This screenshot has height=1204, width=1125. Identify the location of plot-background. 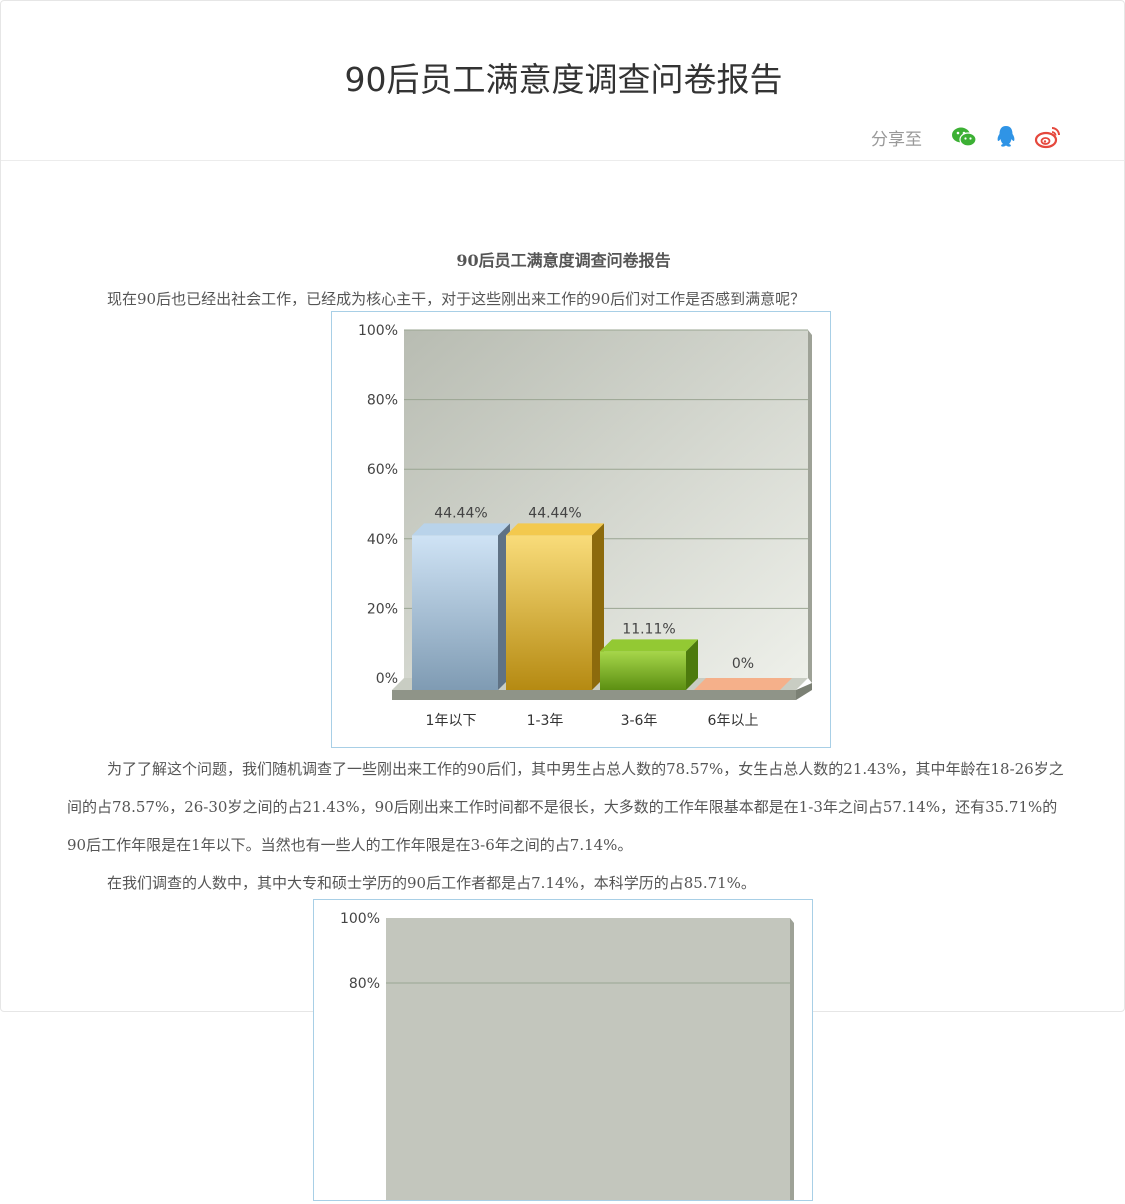
(588, 1059).